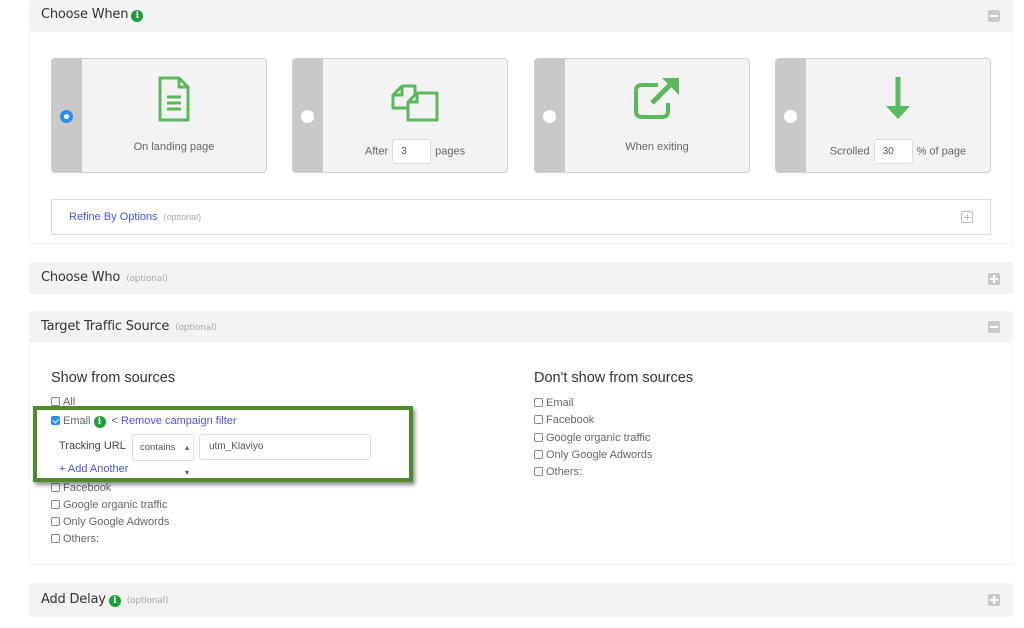 The height and width of the screenshot is (628, 1024). What do you see at coordinates (657, 147) in the screenshot?
I see `option-label: When exiting` at bounding box center [657, 147].